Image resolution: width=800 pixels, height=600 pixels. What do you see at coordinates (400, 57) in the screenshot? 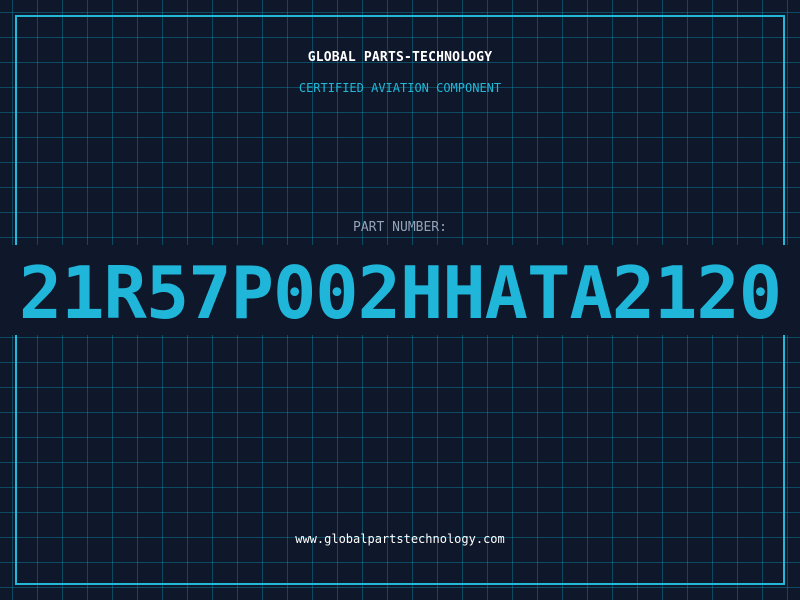
I see `company-name: GLOBAL PARTS-TECHNOLOGY` at bounding box center [400, 57].